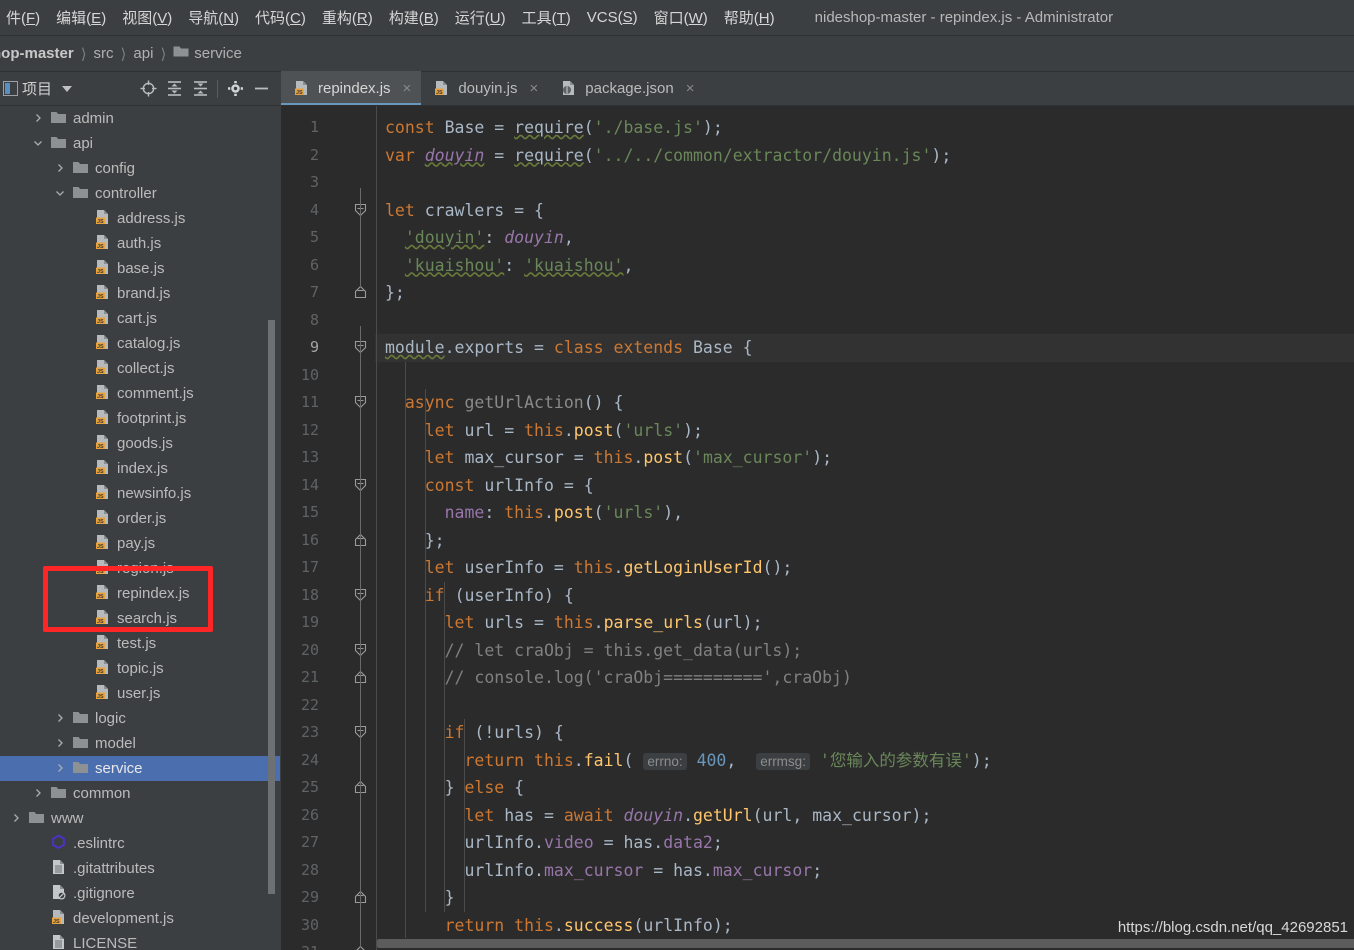 The height and width of the screenshot is (950, 1354). Describe the element at coordinates (140, 868) in the screenshot. I see `tree-item--gitattributes: .gitattributes` at that location.